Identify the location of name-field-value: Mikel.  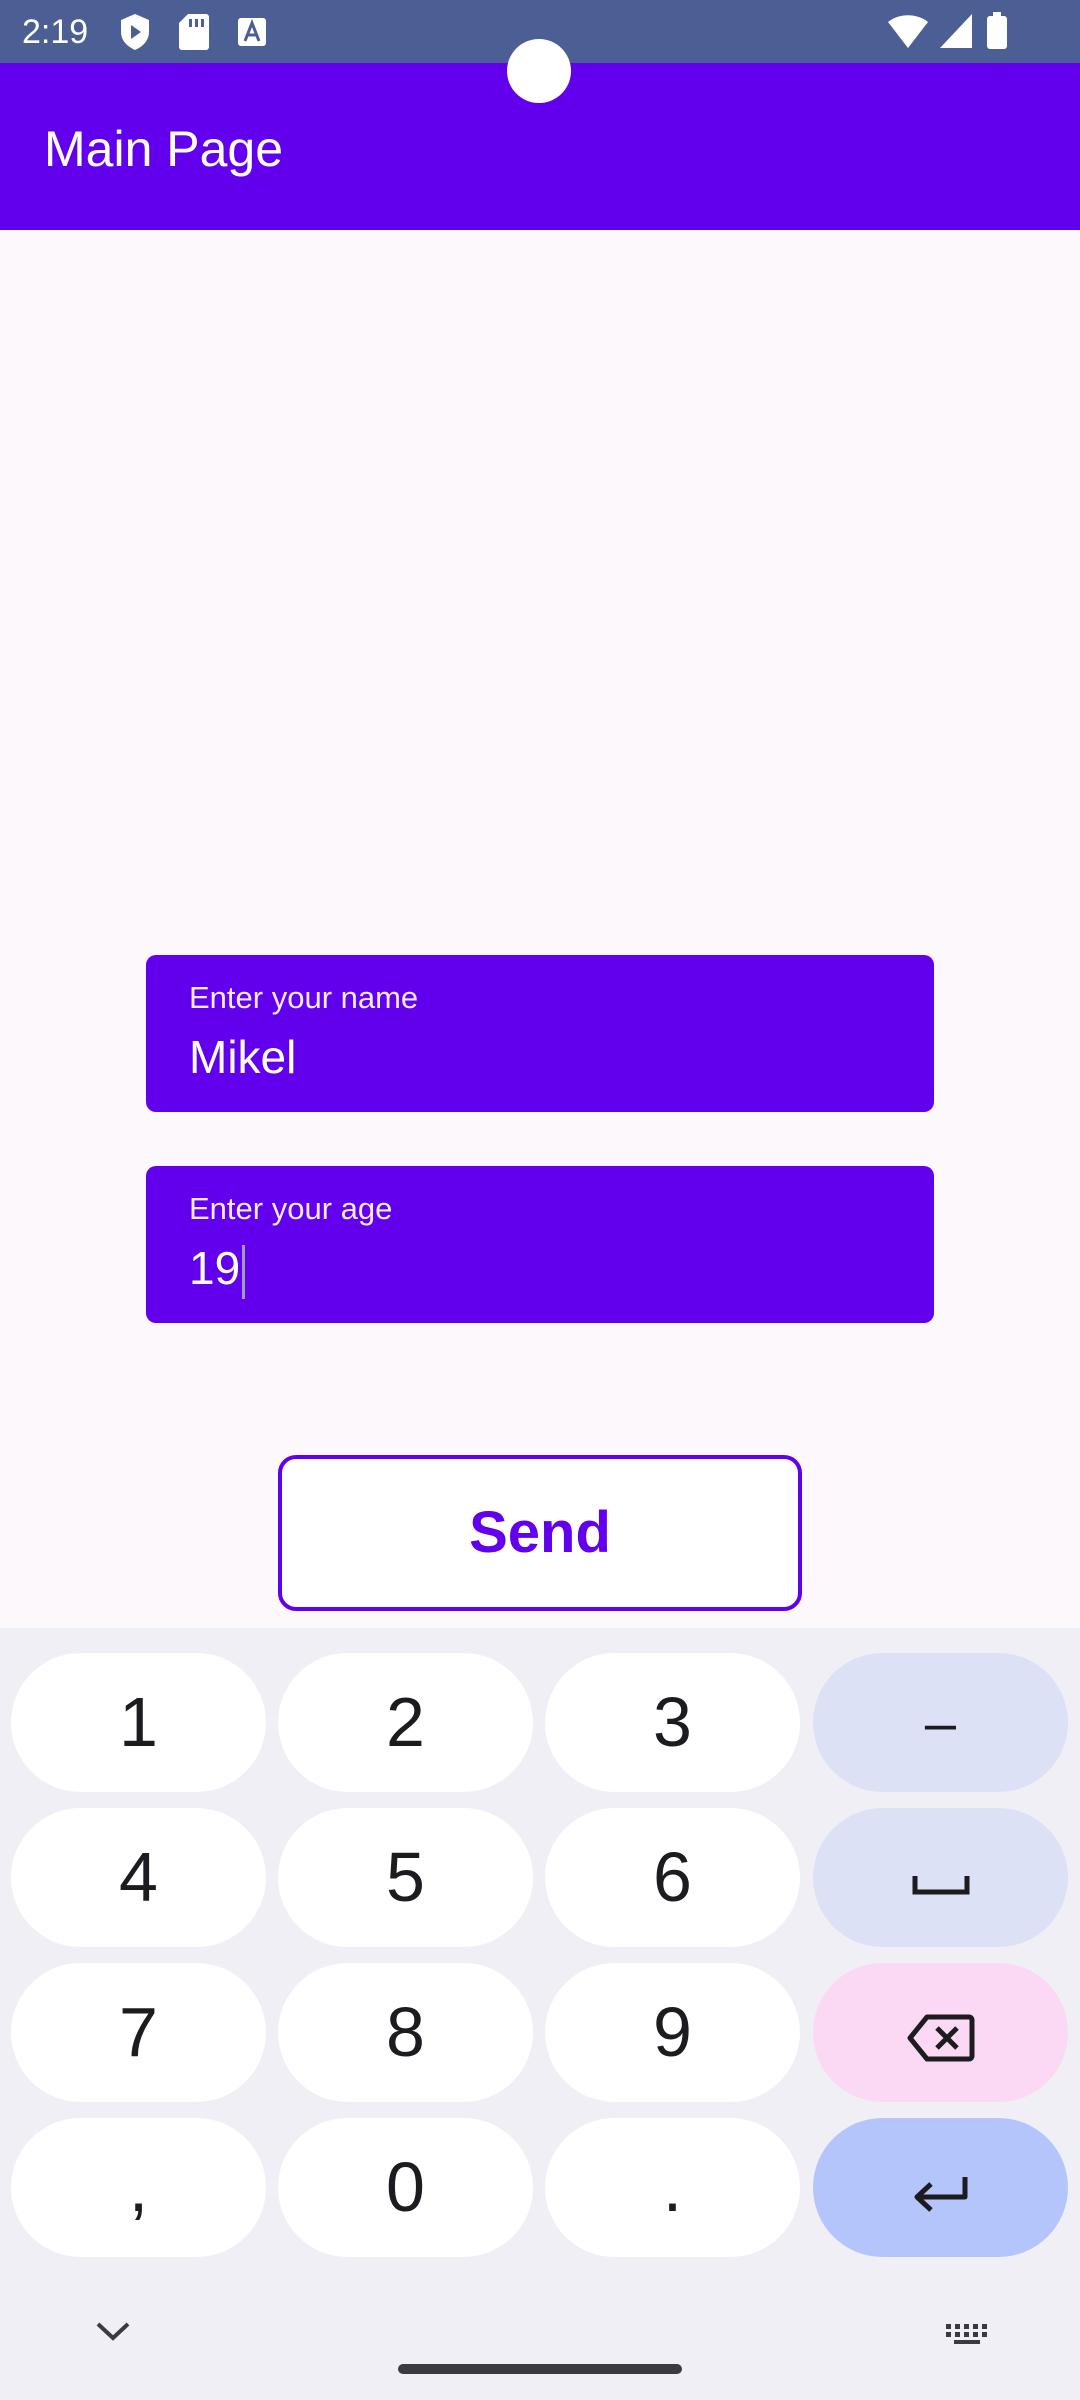
(243, 1057).